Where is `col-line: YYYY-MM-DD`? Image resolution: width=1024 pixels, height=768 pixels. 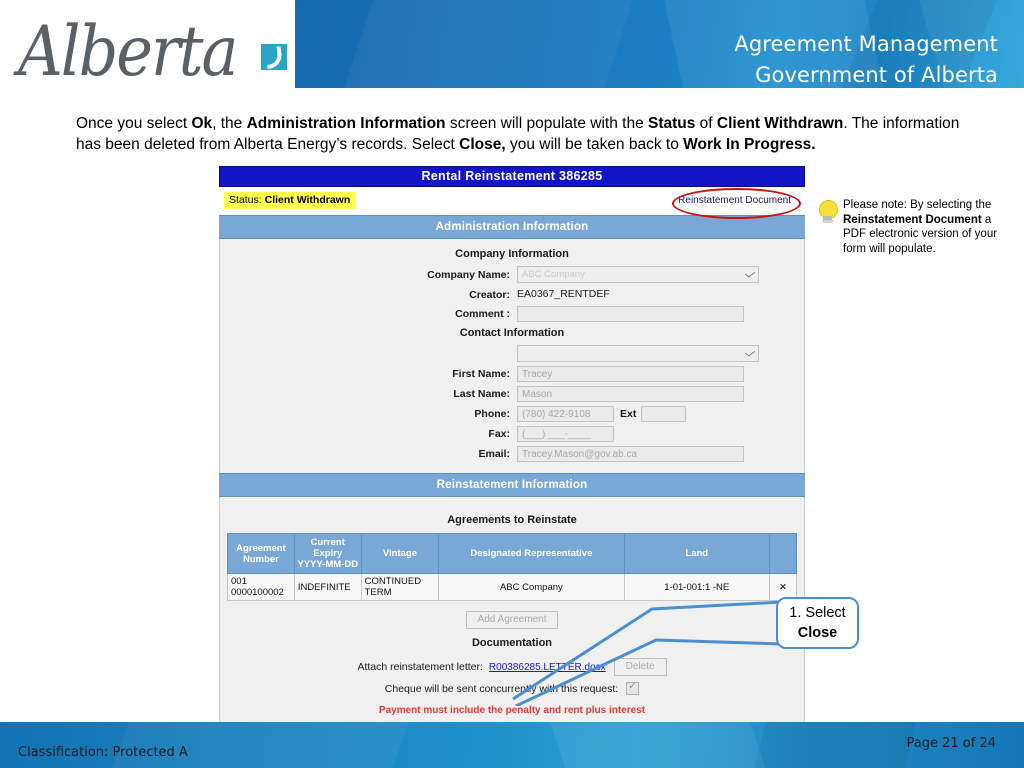
col-line: YYYY-MM-DD is located at coordinates (328, 564).